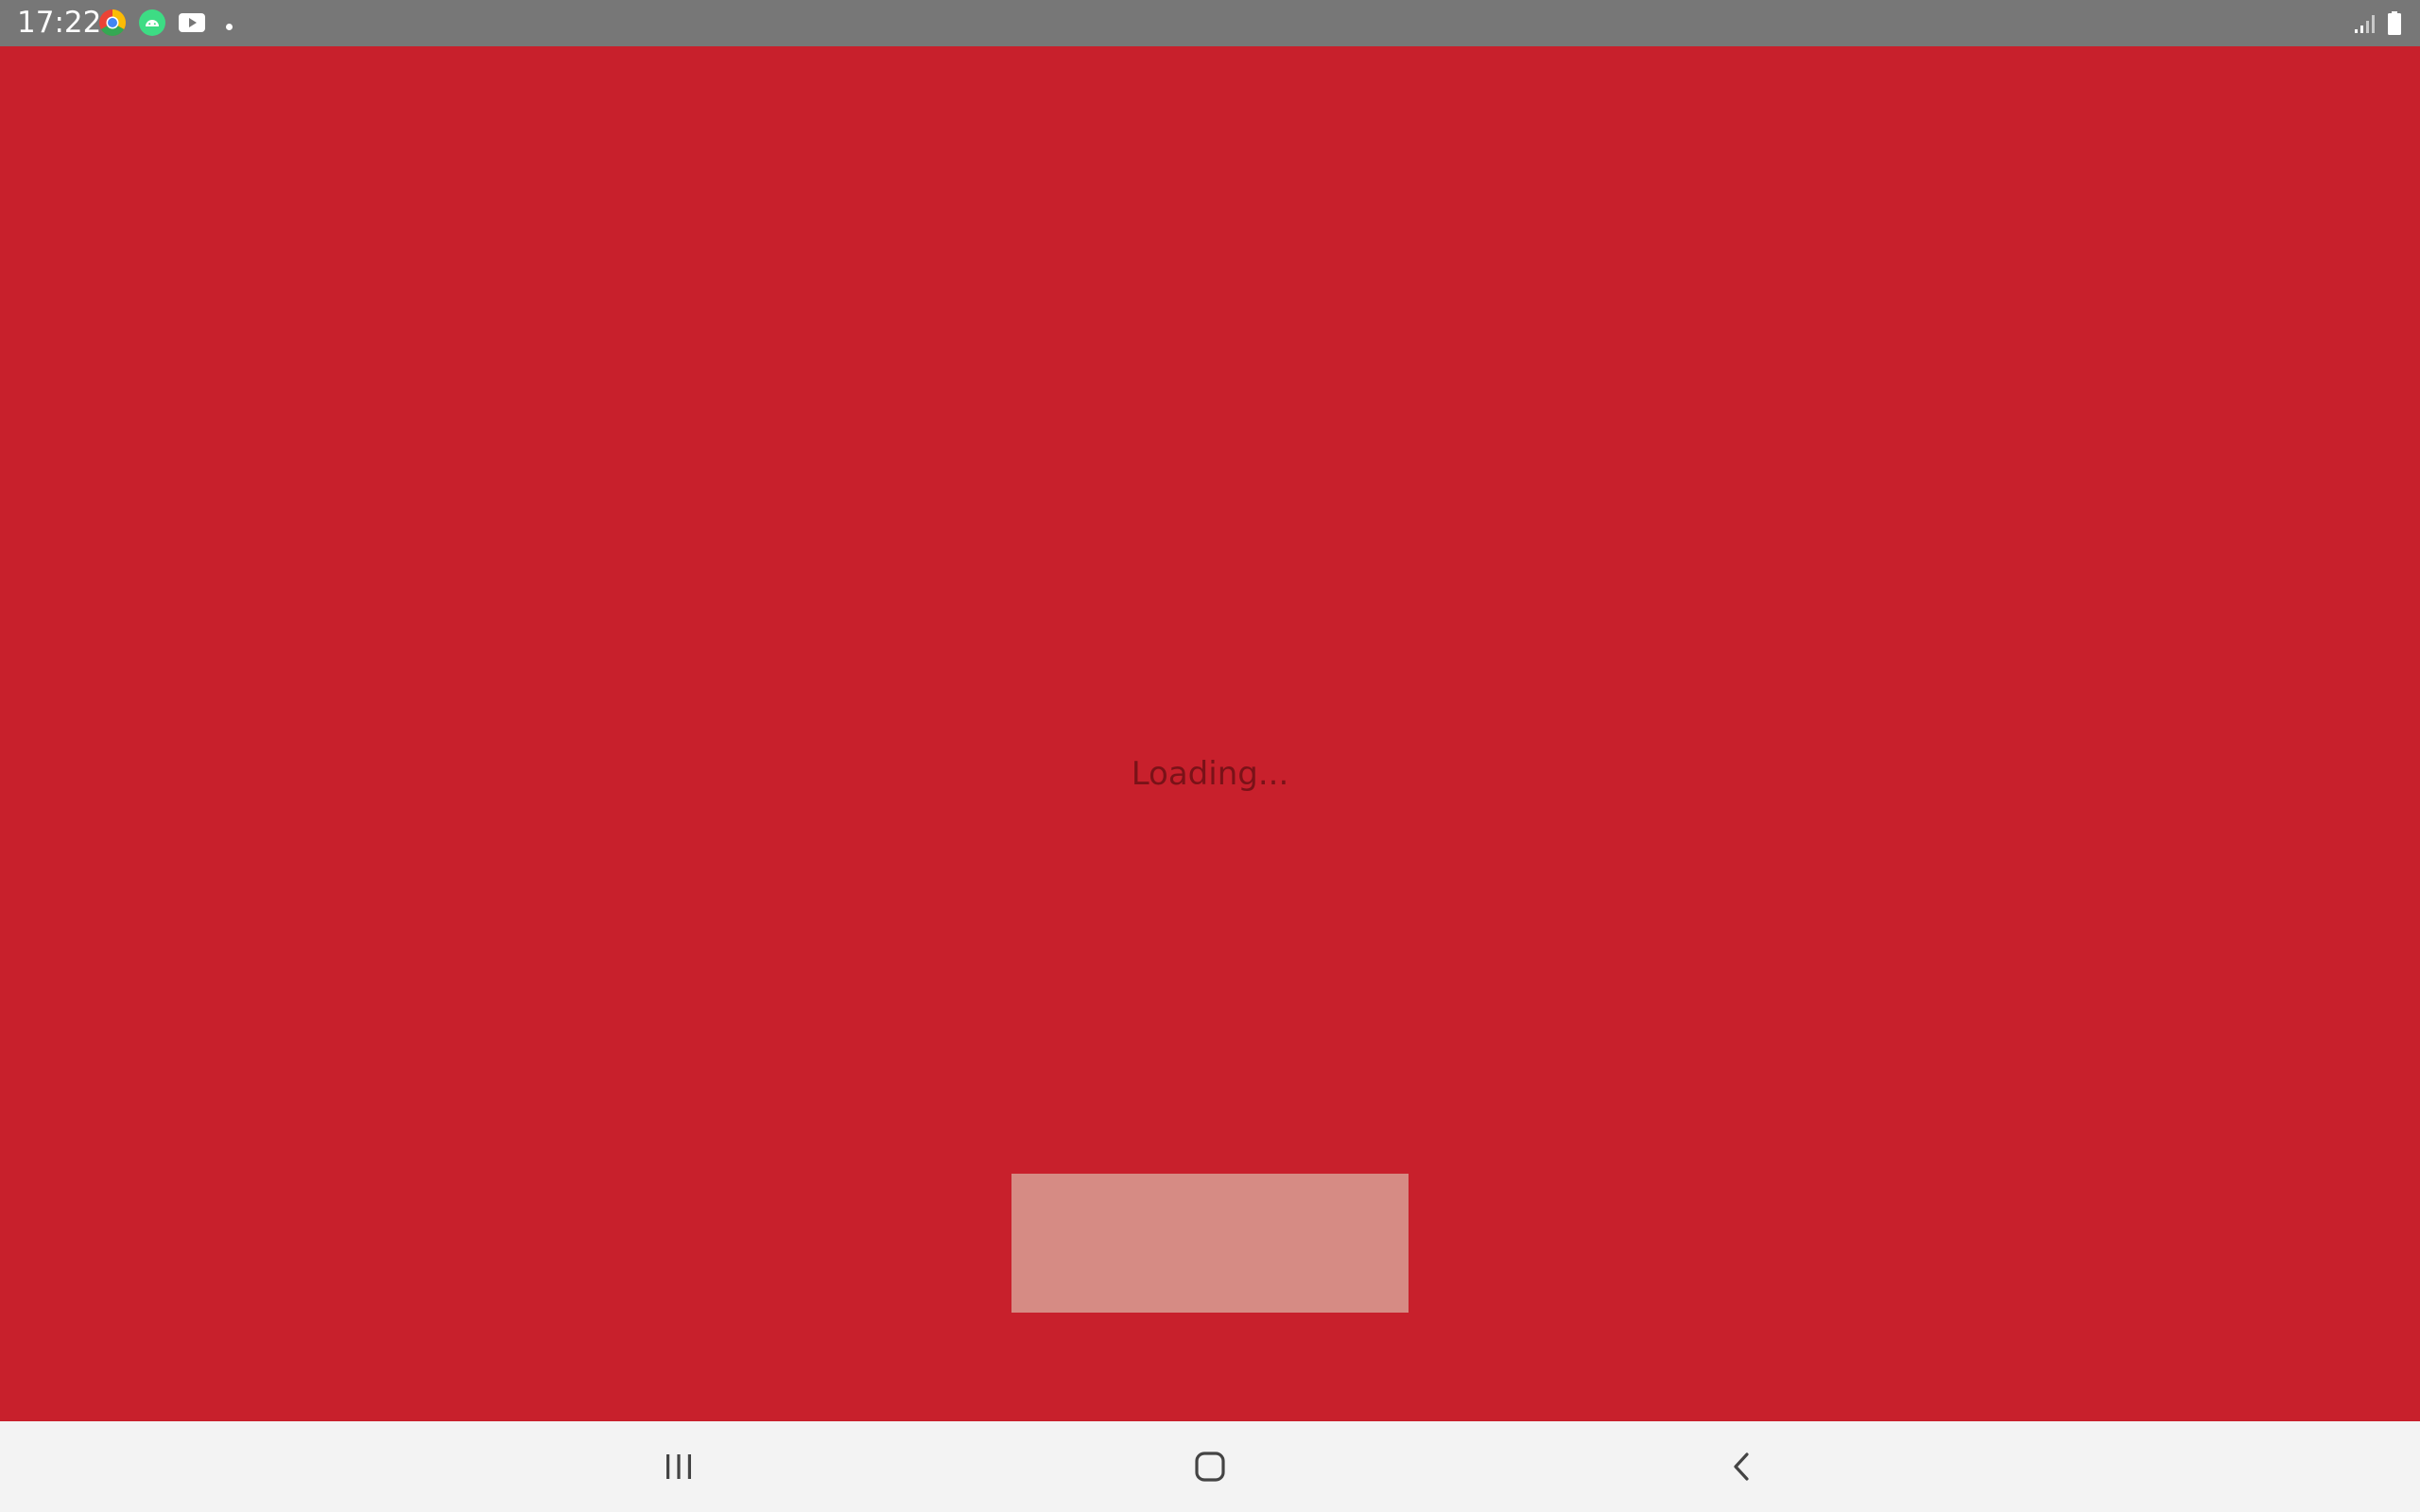  Describe the element at coordinates (2394, 23) in the screenshot. I see `battery-icon` at that location.